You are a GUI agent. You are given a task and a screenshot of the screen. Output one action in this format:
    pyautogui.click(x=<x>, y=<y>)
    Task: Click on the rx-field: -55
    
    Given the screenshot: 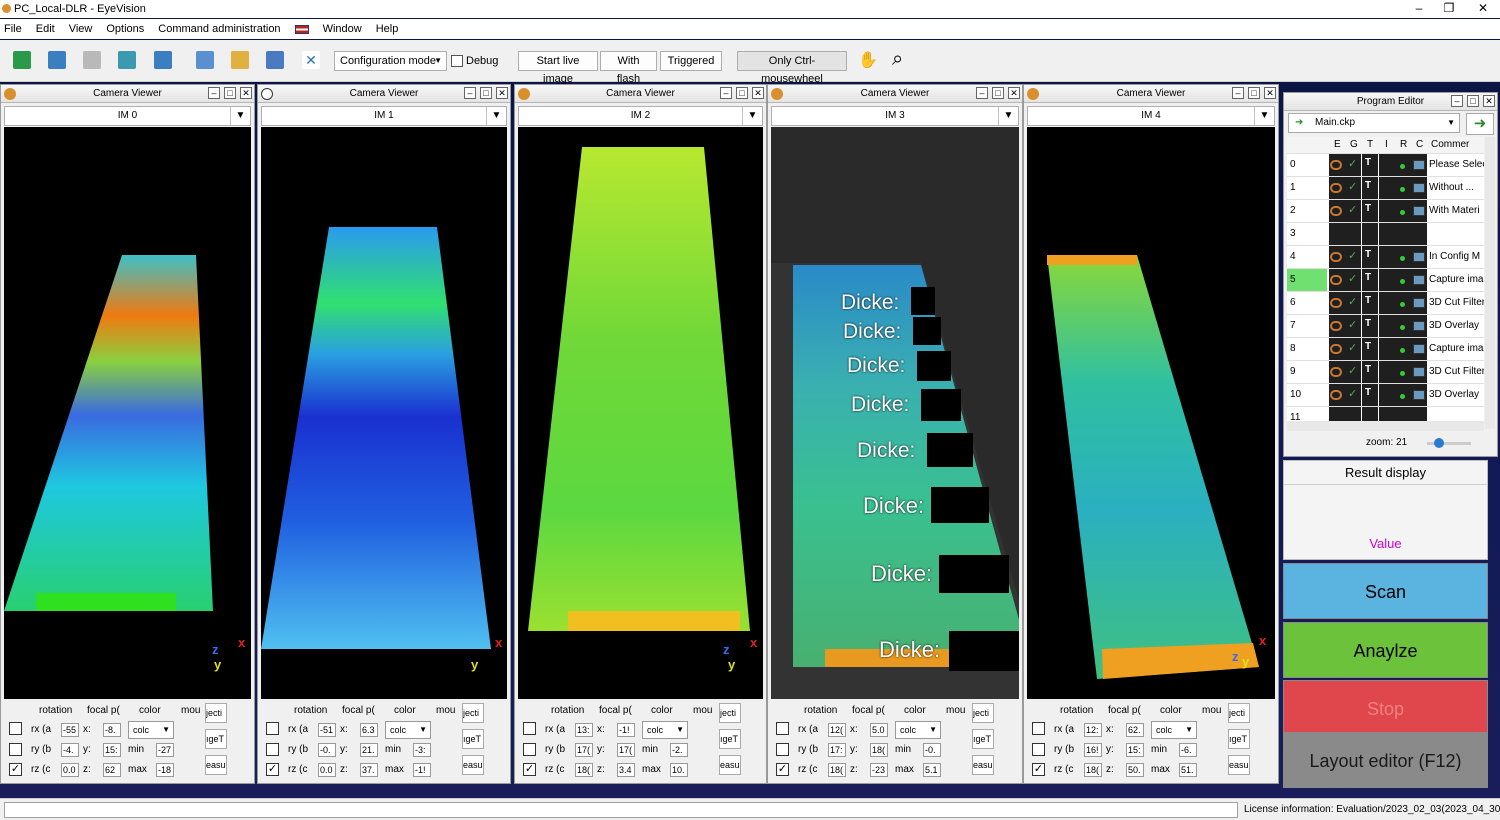 What is the action you would take?
    pyautogui.click(x=70, y=730)
    